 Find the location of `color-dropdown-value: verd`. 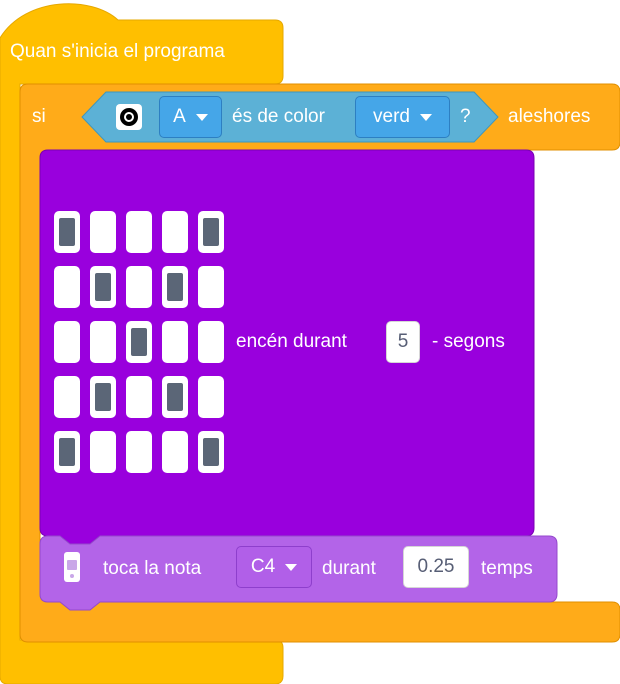

color-dropdown-value: verd is located at coordinates (391, 116).